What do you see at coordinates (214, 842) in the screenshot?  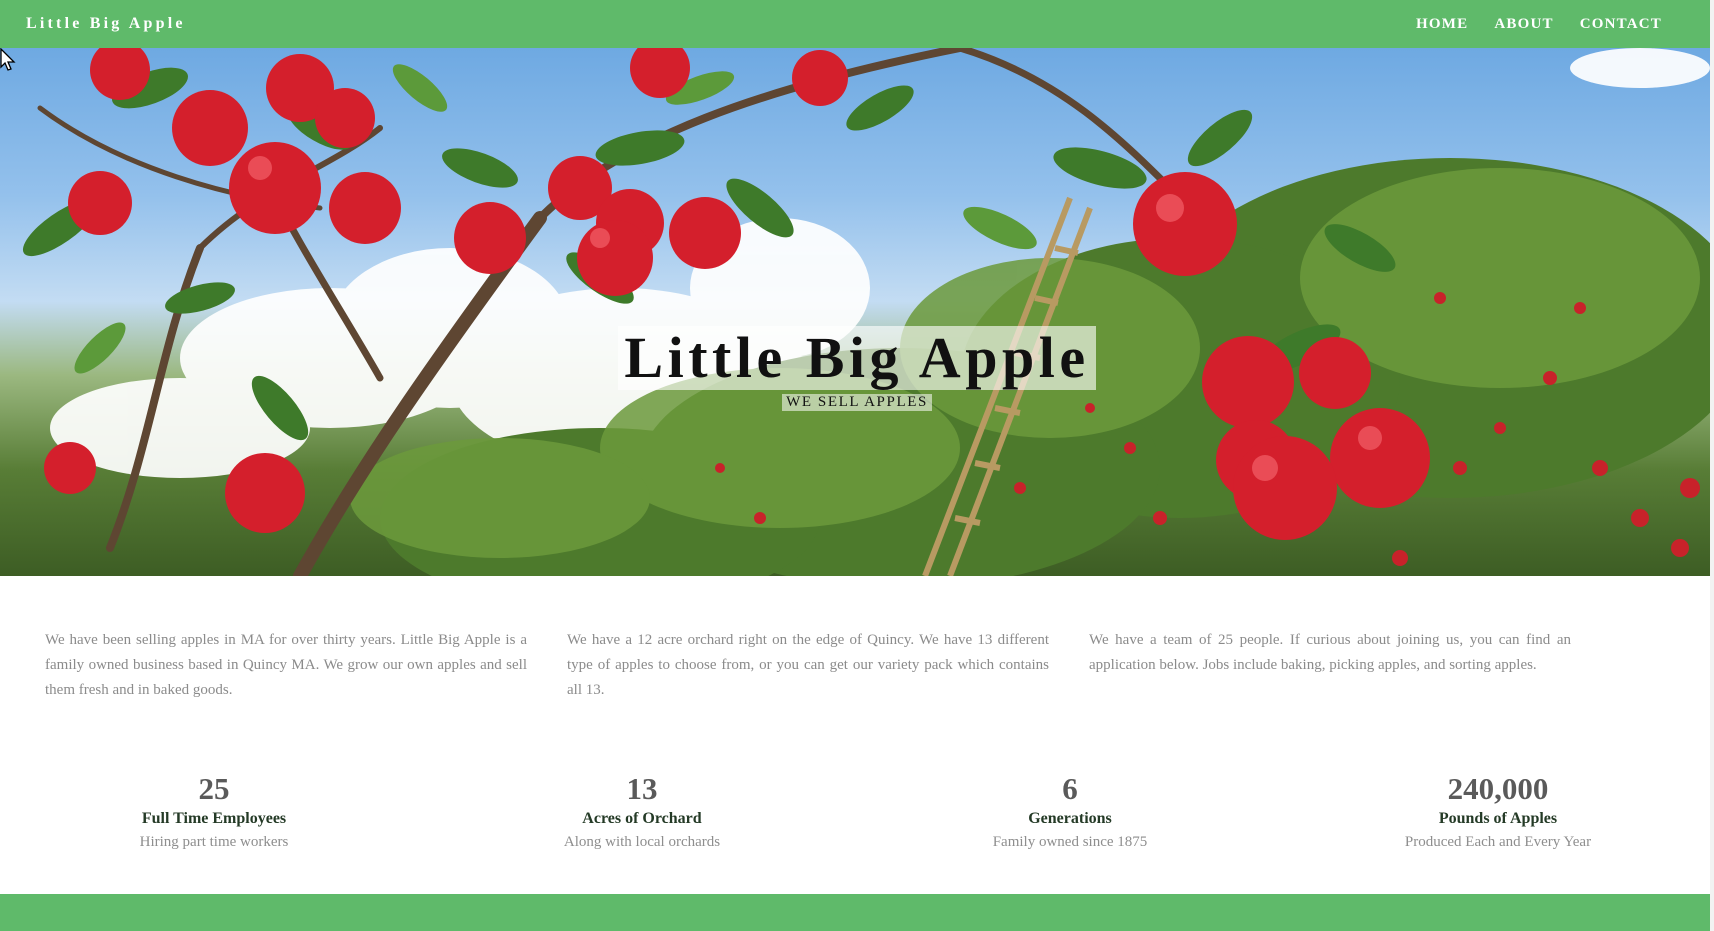 I see `stat-caption: Hiring part time workers` at bounding box center [214, 842].